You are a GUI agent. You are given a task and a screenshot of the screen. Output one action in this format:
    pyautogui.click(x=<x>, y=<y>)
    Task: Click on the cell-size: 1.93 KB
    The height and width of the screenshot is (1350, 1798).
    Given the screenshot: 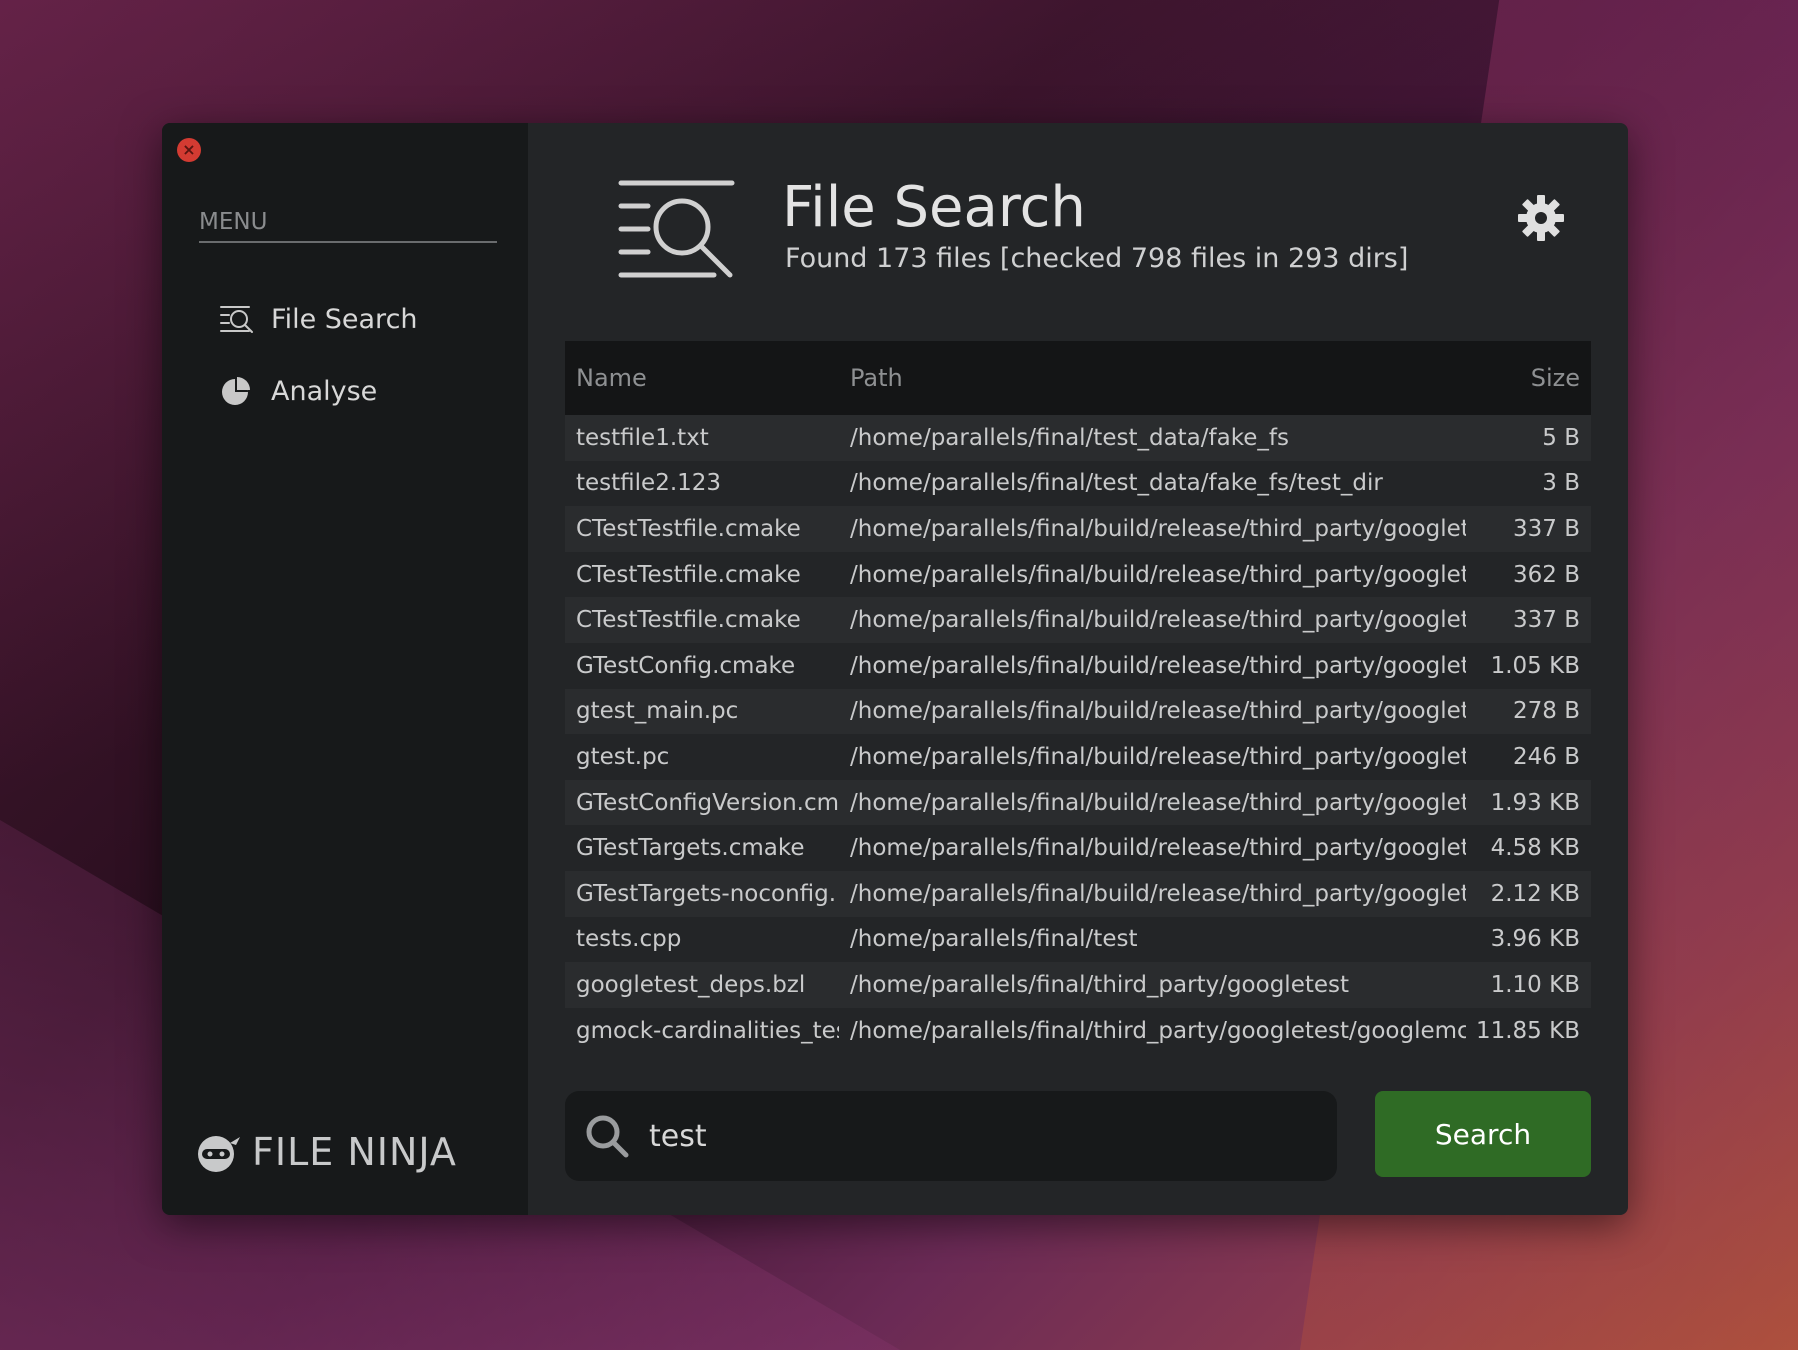 What is the action you would take?
    pyautogui.click(x=1535, y=802)
    